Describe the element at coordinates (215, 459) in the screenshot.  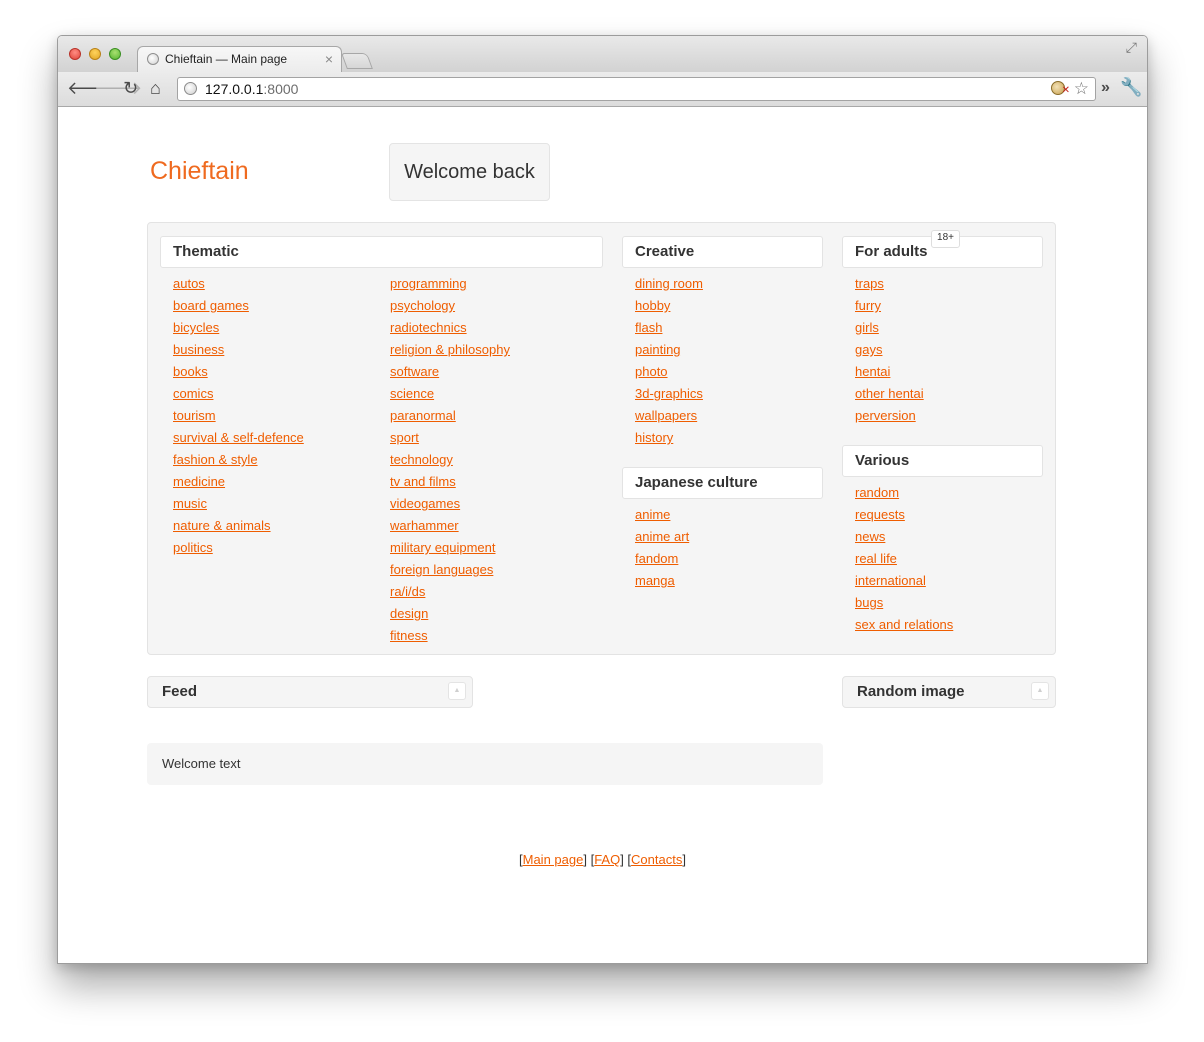
I see `board-link: fashion & style` at that location.